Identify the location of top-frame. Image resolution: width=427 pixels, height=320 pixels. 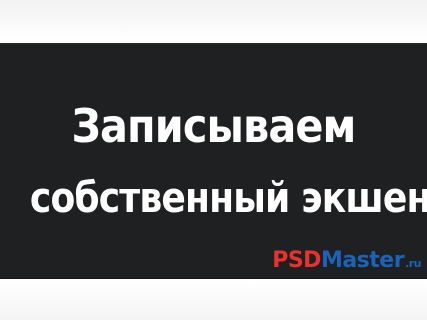
(213, 21).